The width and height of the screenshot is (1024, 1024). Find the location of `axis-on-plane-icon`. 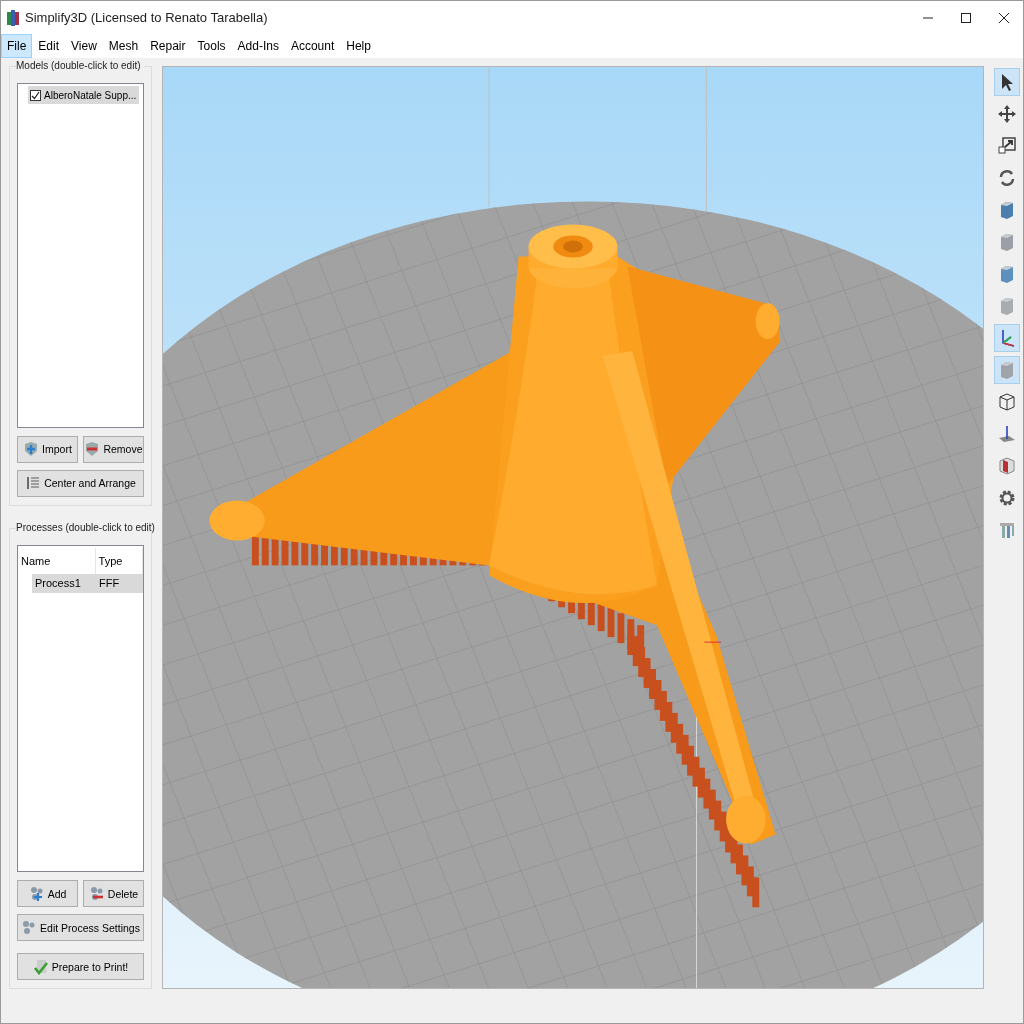

axis-on-plane-icon is located at coordinates (1007, 434).